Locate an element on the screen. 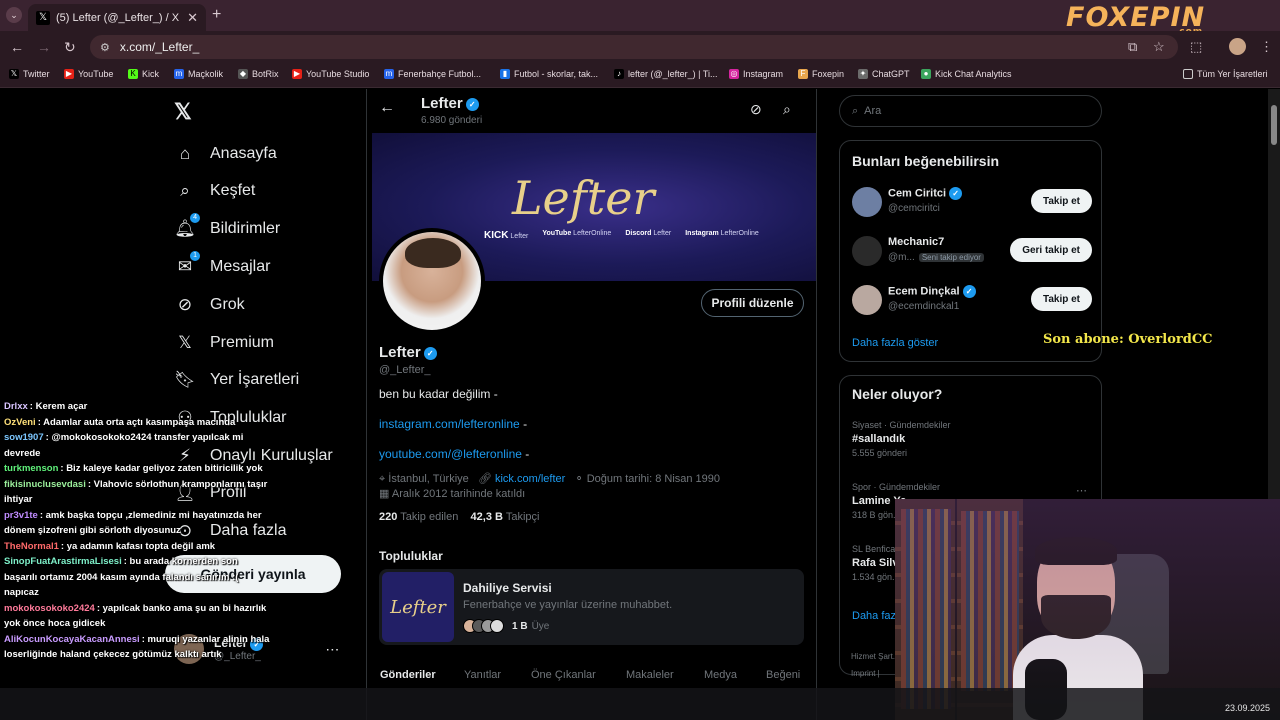 The image size is (1280, 720). bookmark-kick-chat-analytics: ● Kick Chat Analytics is located at coordinates (966, 74).